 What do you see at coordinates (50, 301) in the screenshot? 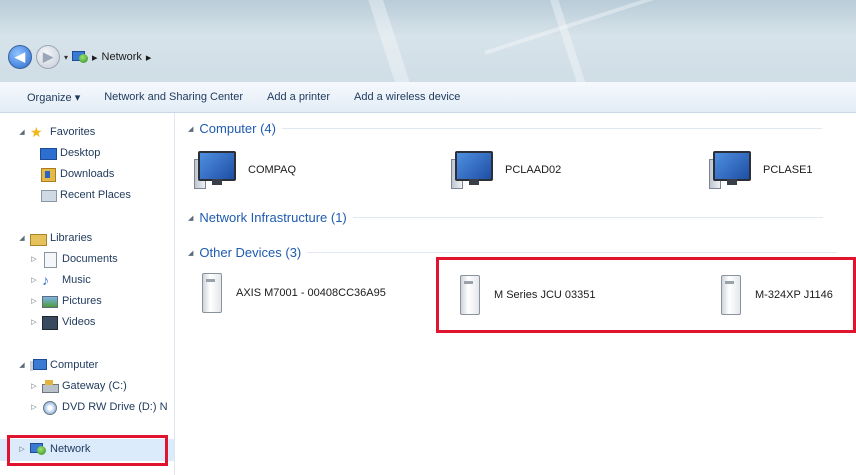
I see `pictures-icon` at bounding box center [50, 301].